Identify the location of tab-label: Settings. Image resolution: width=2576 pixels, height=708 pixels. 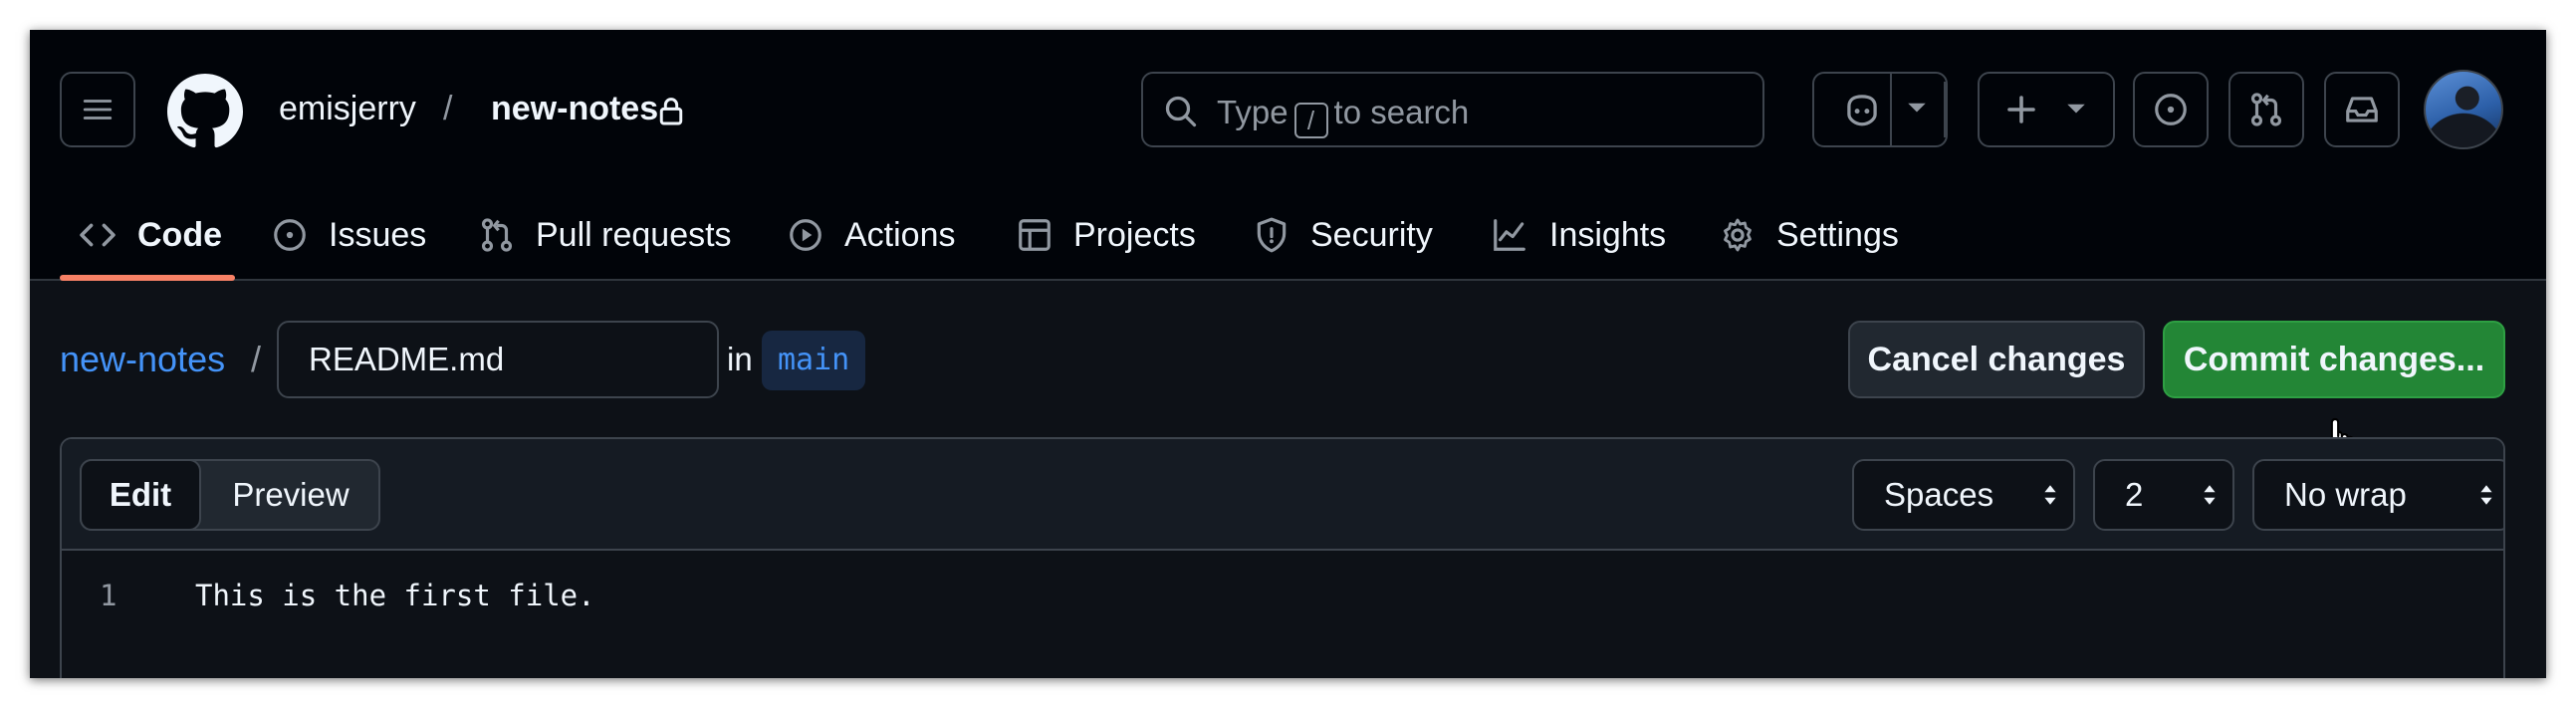
(1837, 234).